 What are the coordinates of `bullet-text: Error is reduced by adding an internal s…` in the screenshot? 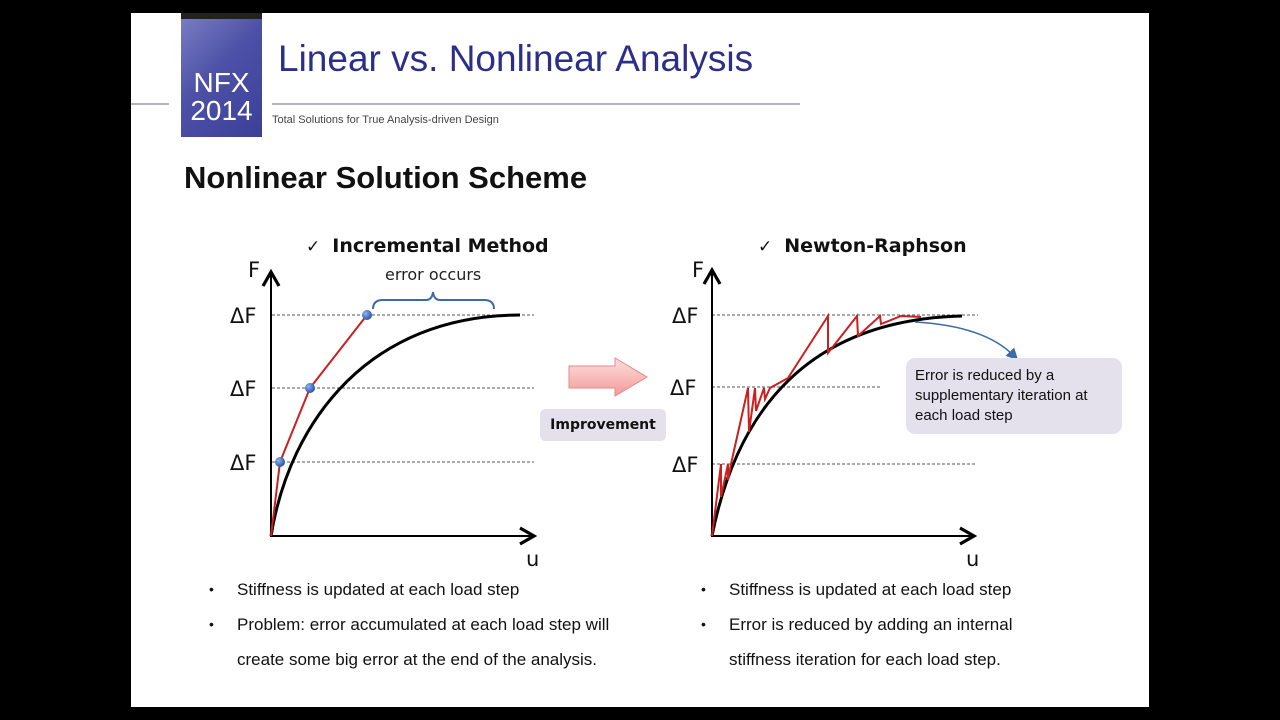 It's located at (871, 642).